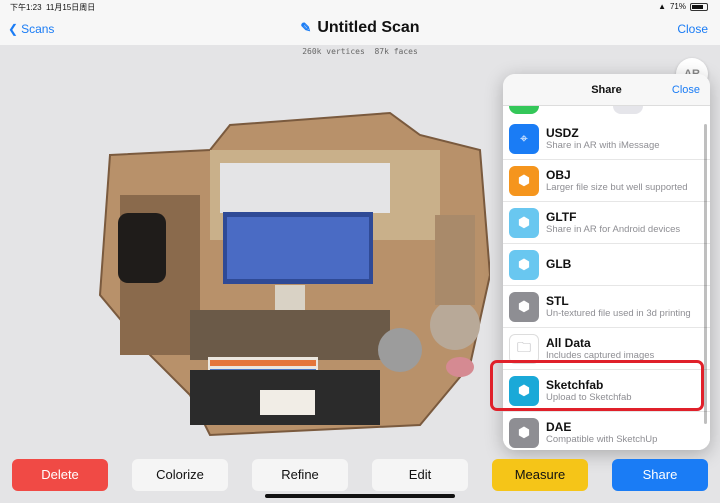  Describe the element at coordinates (524, 110) in the screenshot. I see `toggle-switch-on` at that location.